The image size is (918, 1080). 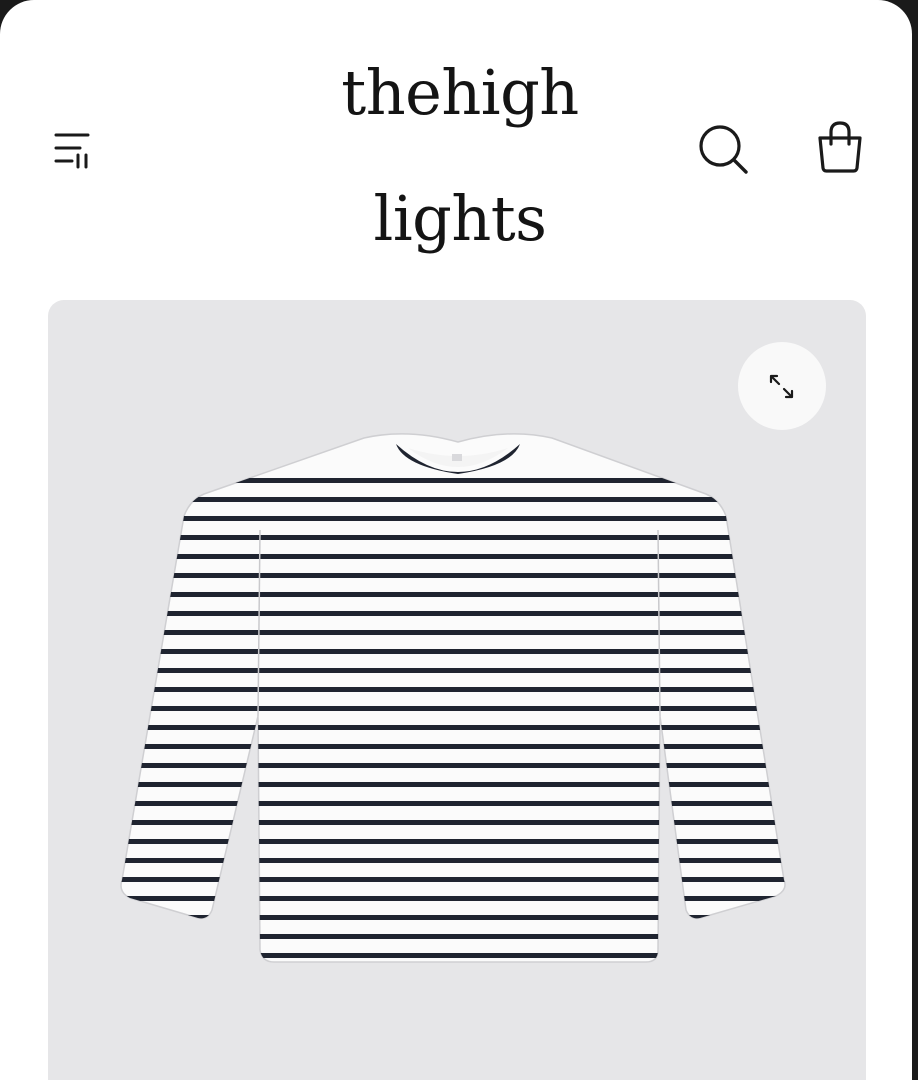 What do you see at coordinates (72, 151) in the screenshot?
I see `menu-icon` at bounding box center [72, 151].